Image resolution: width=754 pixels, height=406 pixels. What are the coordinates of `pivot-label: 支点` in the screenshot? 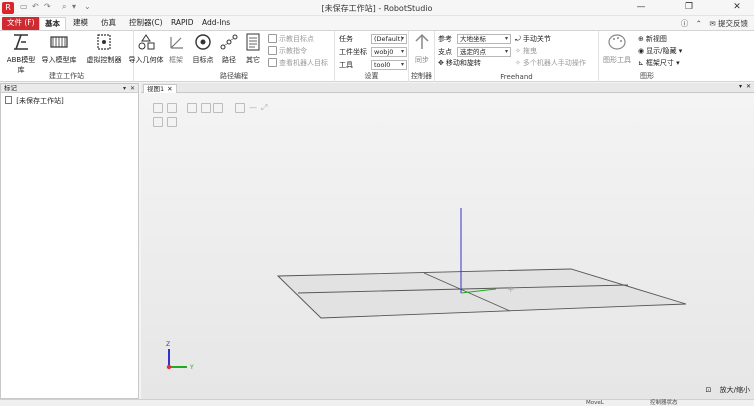 It's located at (445, 52).